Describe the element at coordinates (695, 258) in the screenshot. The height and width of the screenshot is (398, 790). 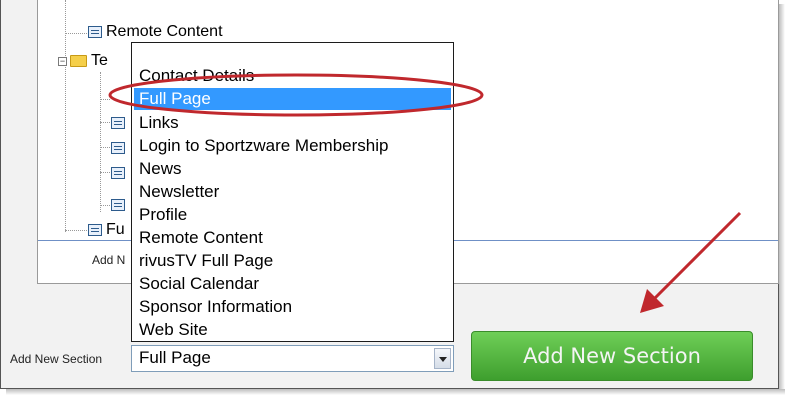
I see `annotation-arrow-shaft` at that location.